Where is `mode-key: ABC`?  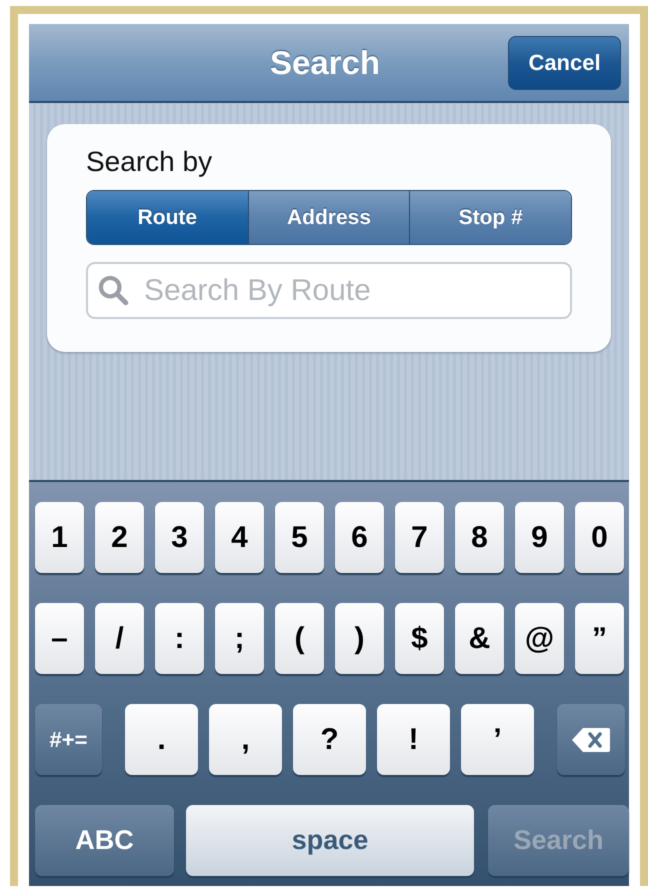
mode-key: ABC is located at coordinates (104, 840).